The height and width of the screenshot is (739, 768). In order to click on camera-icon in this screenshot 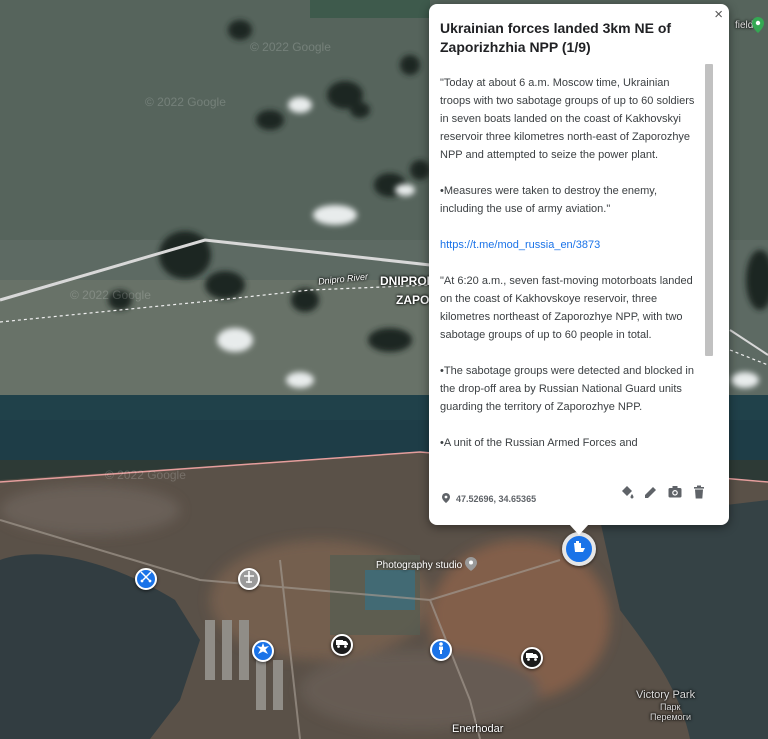, I will do `click(675, 492)`.